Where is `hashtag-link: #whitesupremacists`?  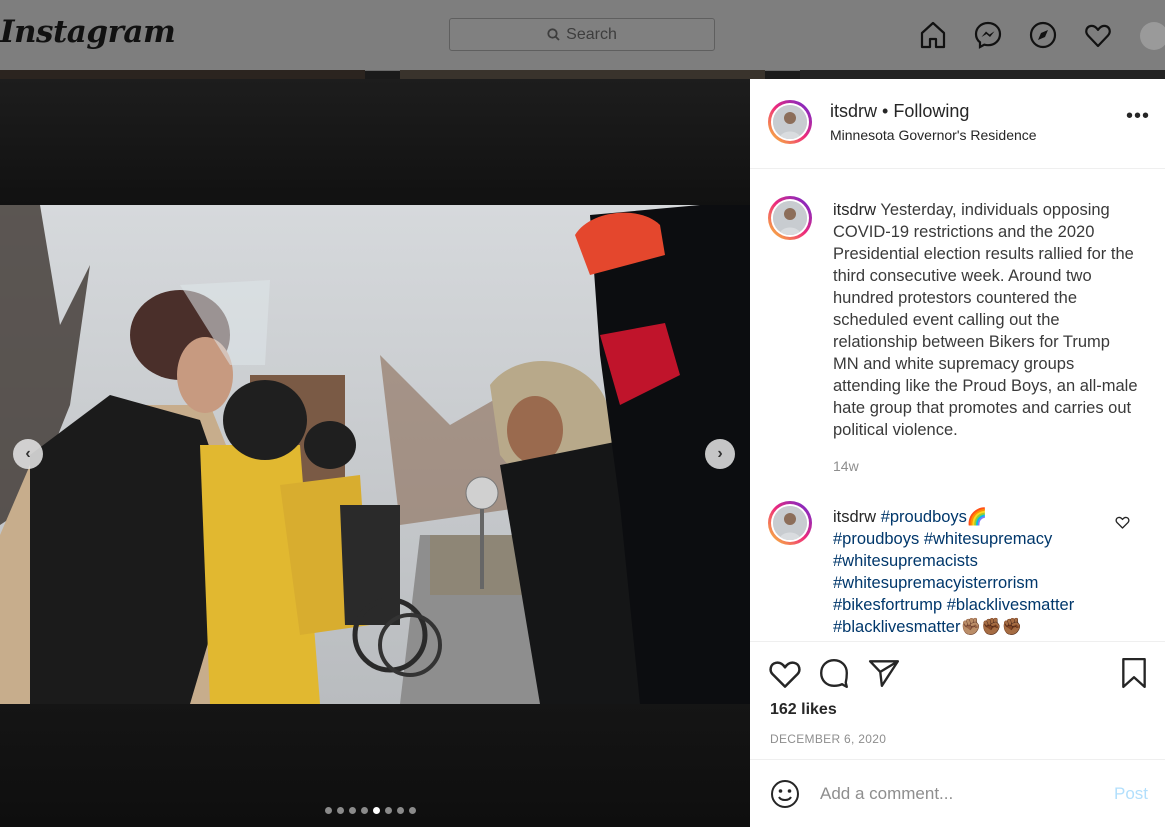 hashtag-link: #whitesupremacists is located at coordinates (905, 561).